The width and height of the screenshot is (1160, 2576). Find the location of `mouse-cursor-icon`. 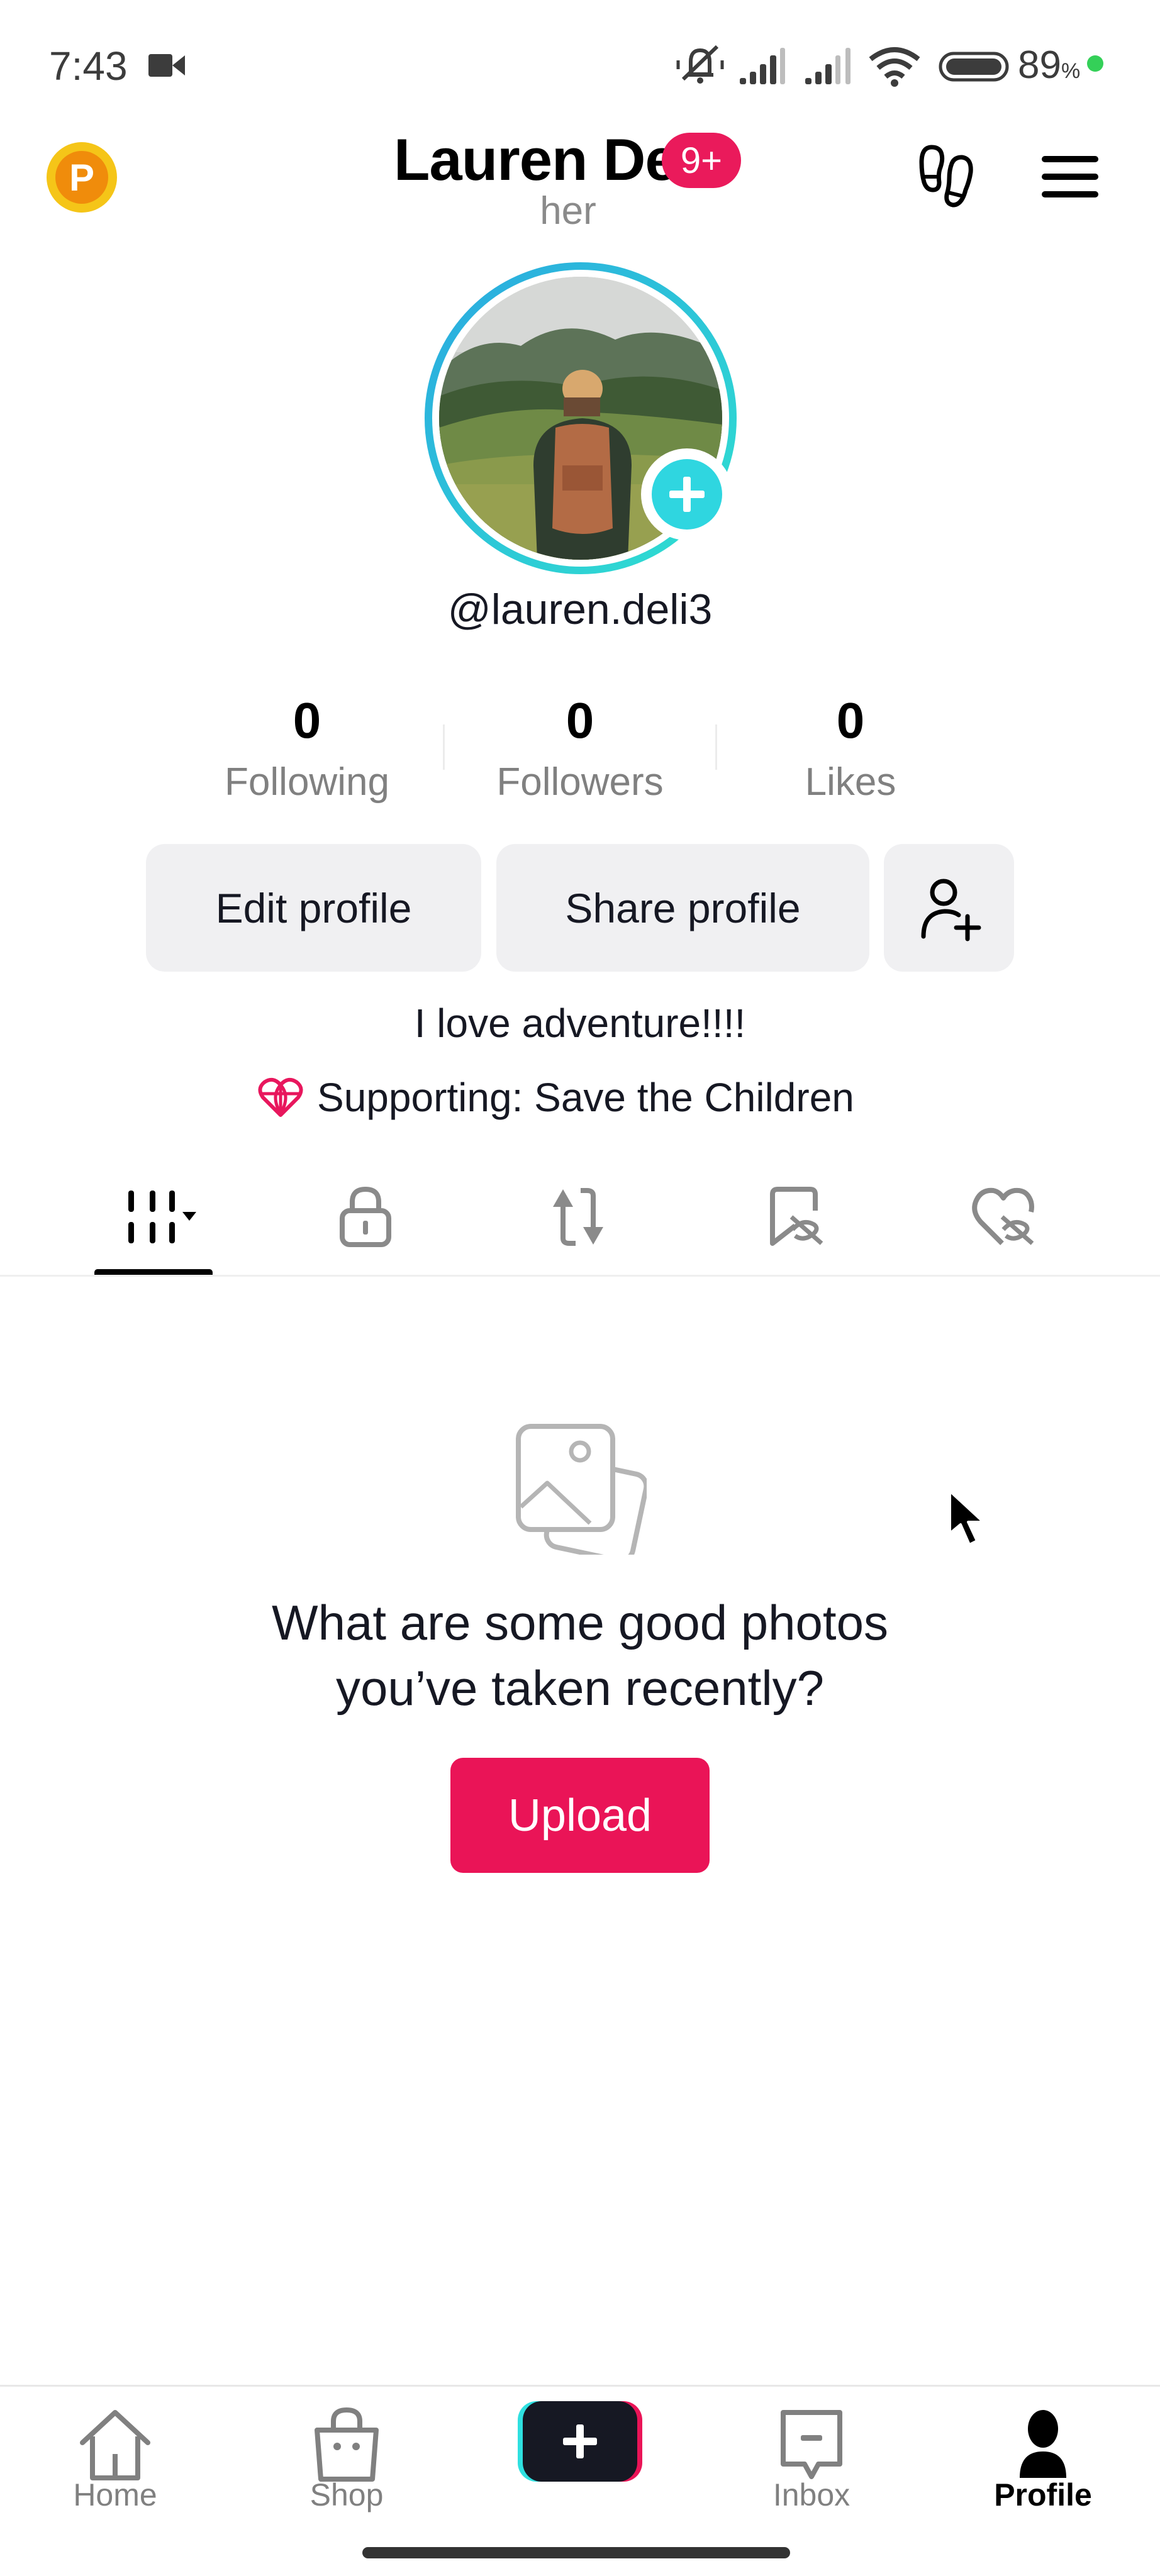

mouse-cursor-icon is located at coordinates (967, 1518).